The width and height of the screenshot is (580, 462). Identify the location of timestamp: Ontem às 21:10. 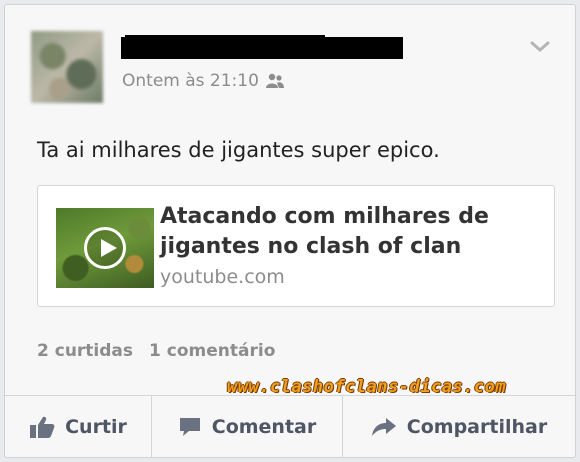
(190, 81).